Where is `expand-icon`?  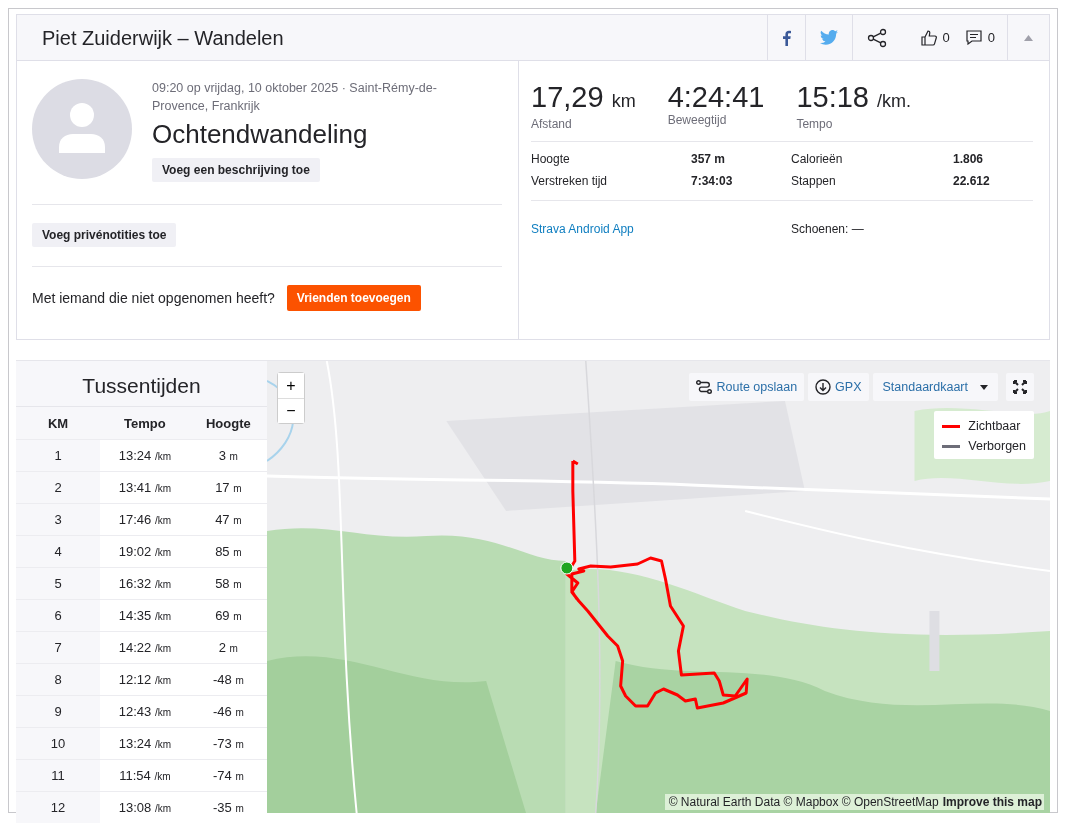 expand-icon is located at coordinates (1020, 387).